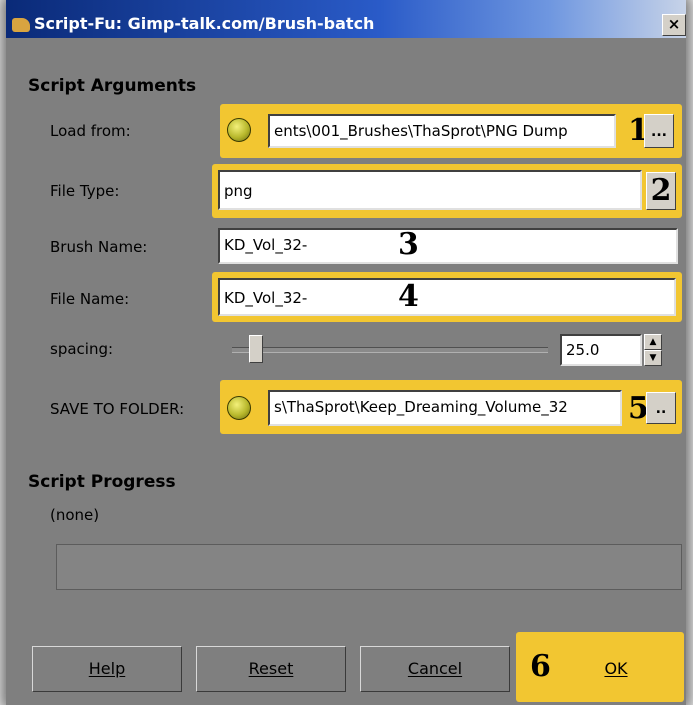 Image resolution: width=693 pixels, height=719 pixels. What do you see at coordinates (99, 247) in the screenshot?
I see `brush-name-label: Brush Name:` at bounding box center [99, 247].